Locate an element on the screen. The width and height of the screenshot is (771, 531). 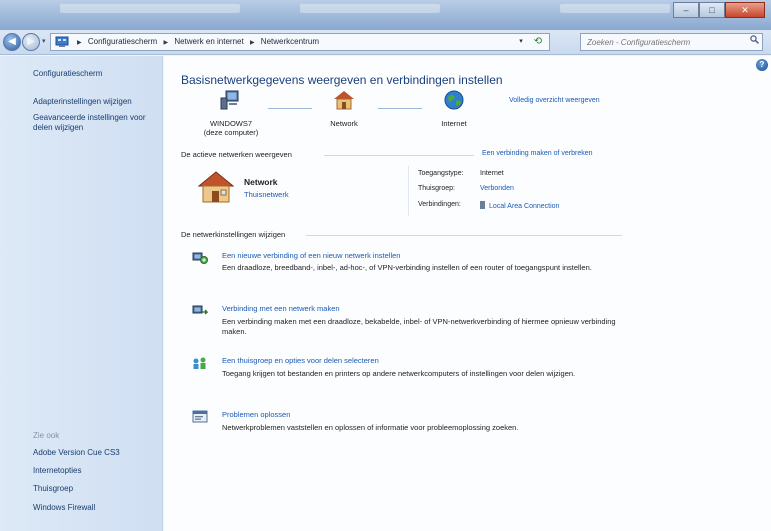
map-node-network: Network is located at coordinates (344, 109).